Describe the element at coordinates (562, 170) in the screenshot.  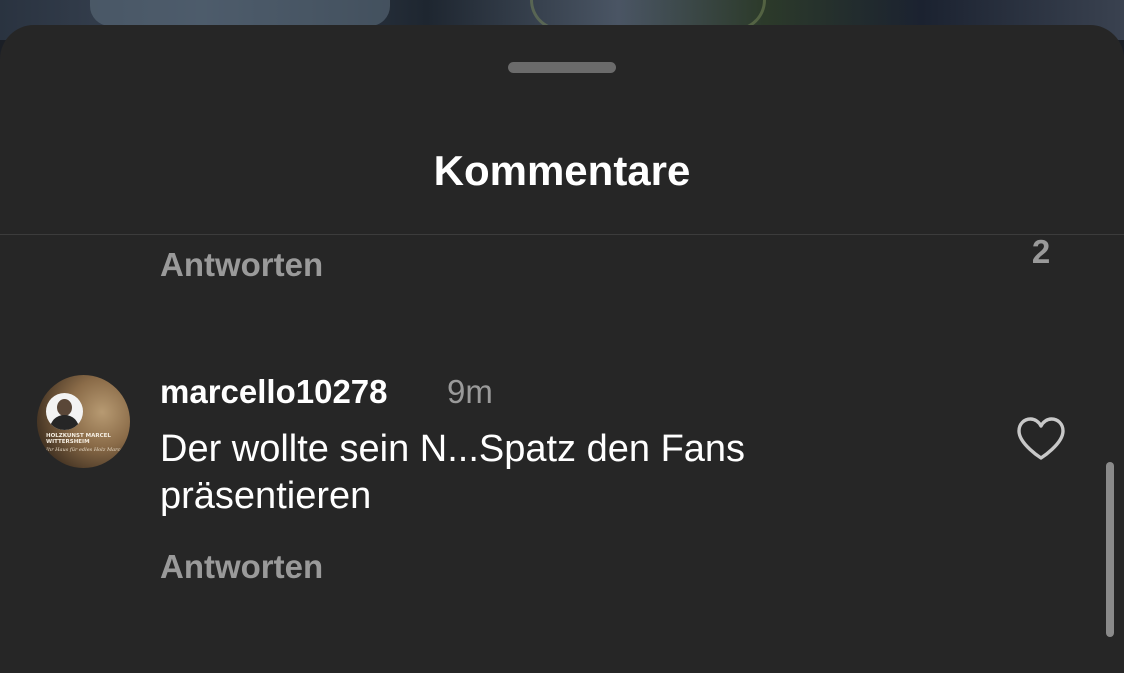
I see `sheet-title: Kommentare` at that location.